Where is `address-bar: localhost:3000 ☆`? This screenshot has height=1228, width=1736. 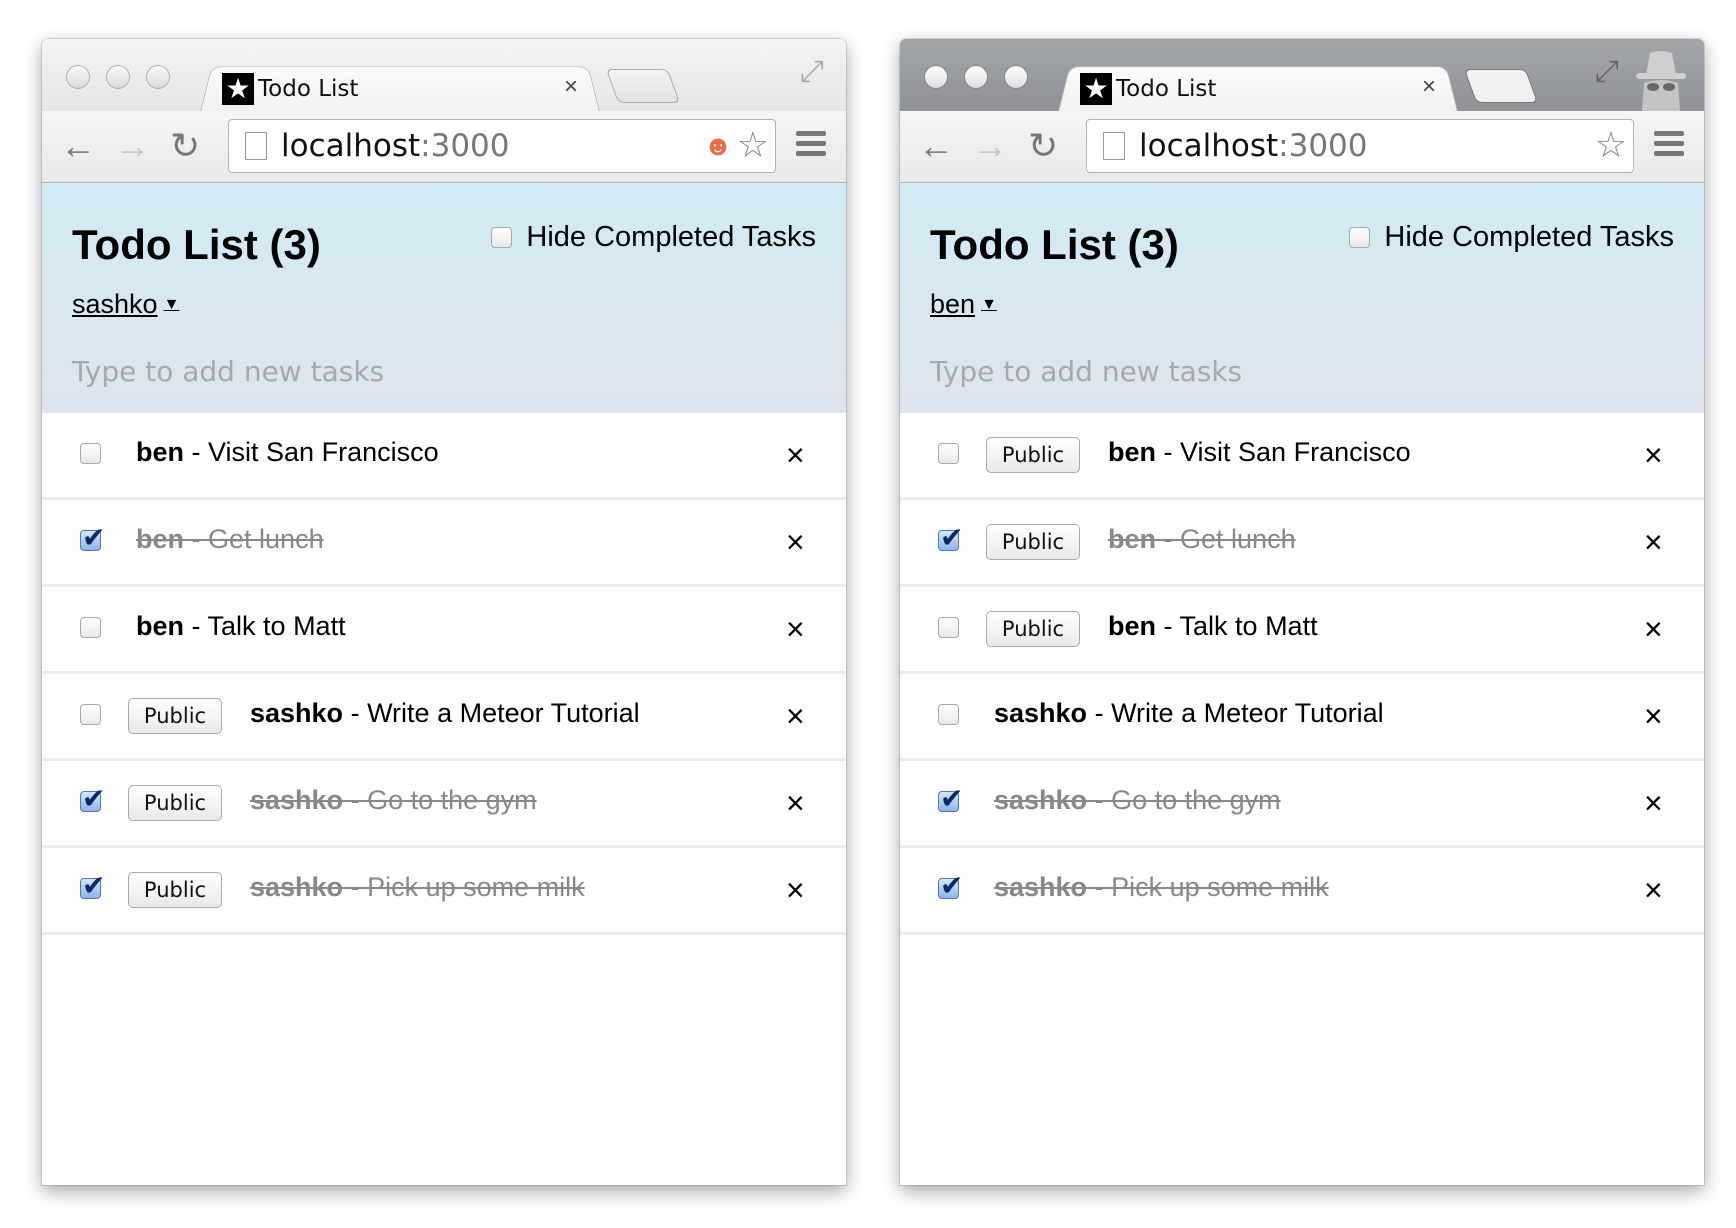
address-bar: localhost:3000 ☆ is located at coordinates (1360, 146).